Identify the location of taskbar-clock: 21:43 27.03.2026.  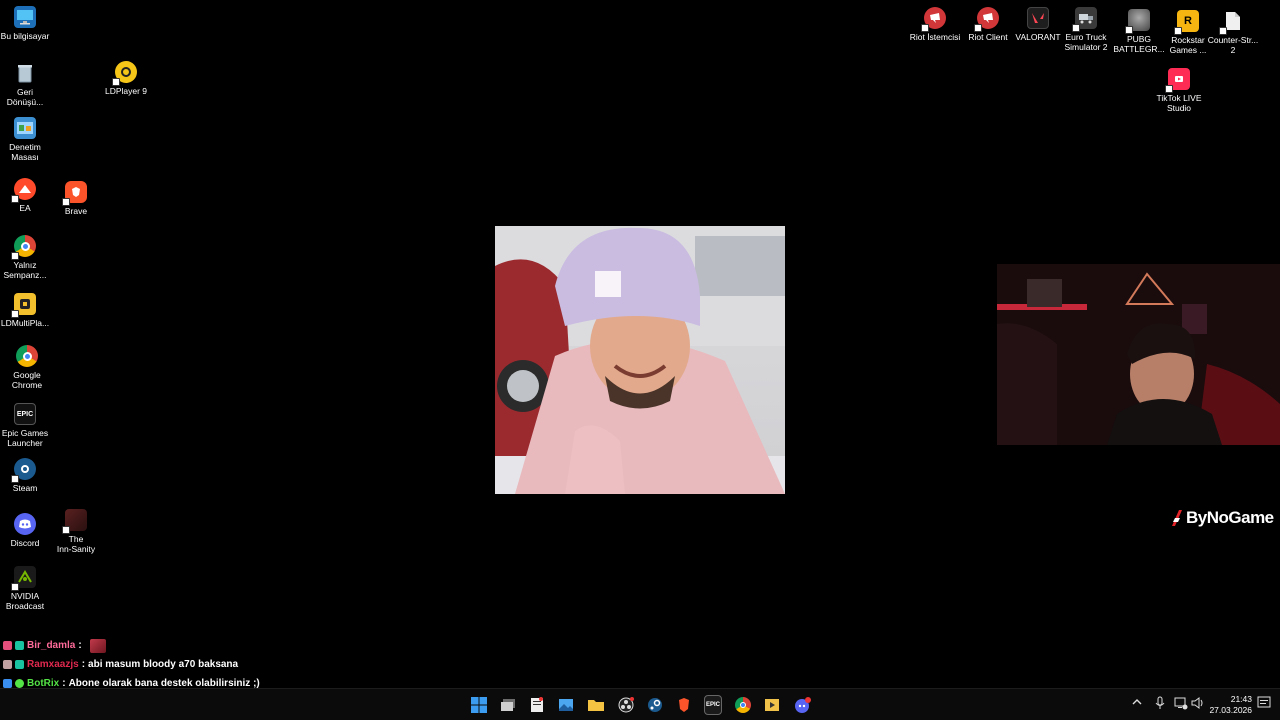
(1229, 705).